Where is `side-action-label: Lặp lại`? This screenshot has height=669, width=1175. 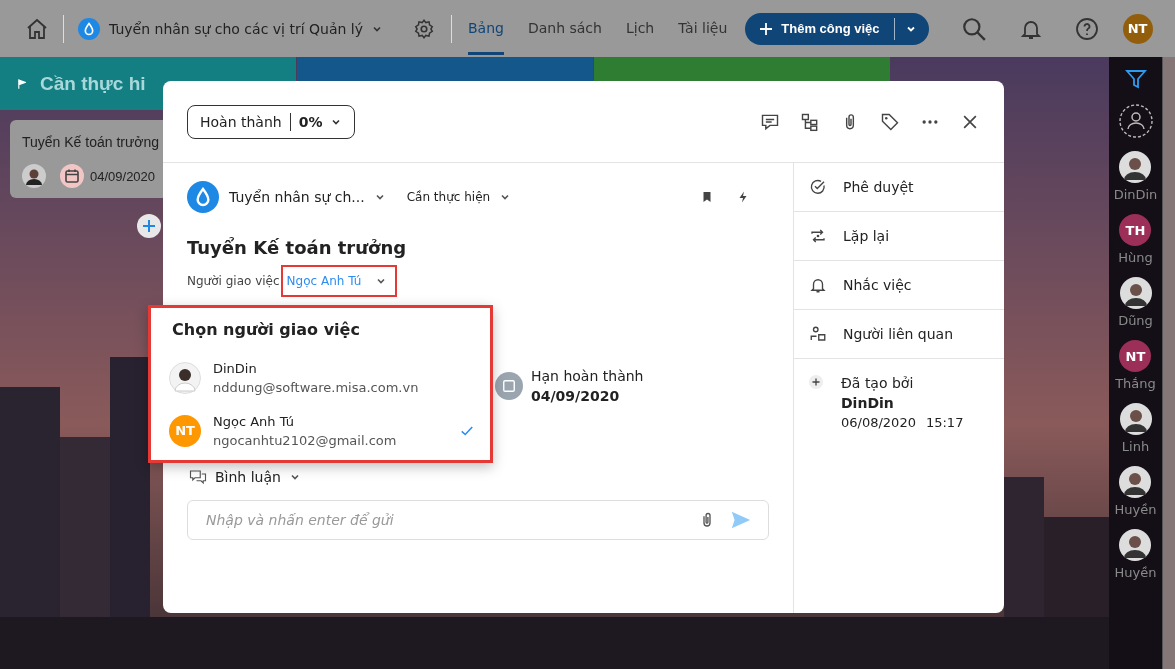 side-action-label: Lặp lại is located at coordinates (866, 236).